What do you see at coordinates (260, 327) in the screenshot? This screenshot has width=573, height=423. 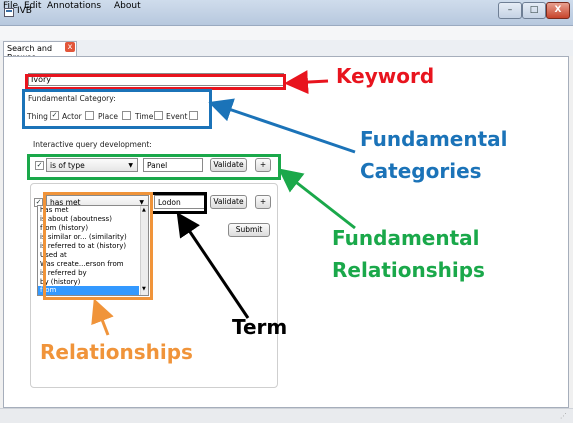 I see `term-annotation: Term` at bounding box center [260, 327].